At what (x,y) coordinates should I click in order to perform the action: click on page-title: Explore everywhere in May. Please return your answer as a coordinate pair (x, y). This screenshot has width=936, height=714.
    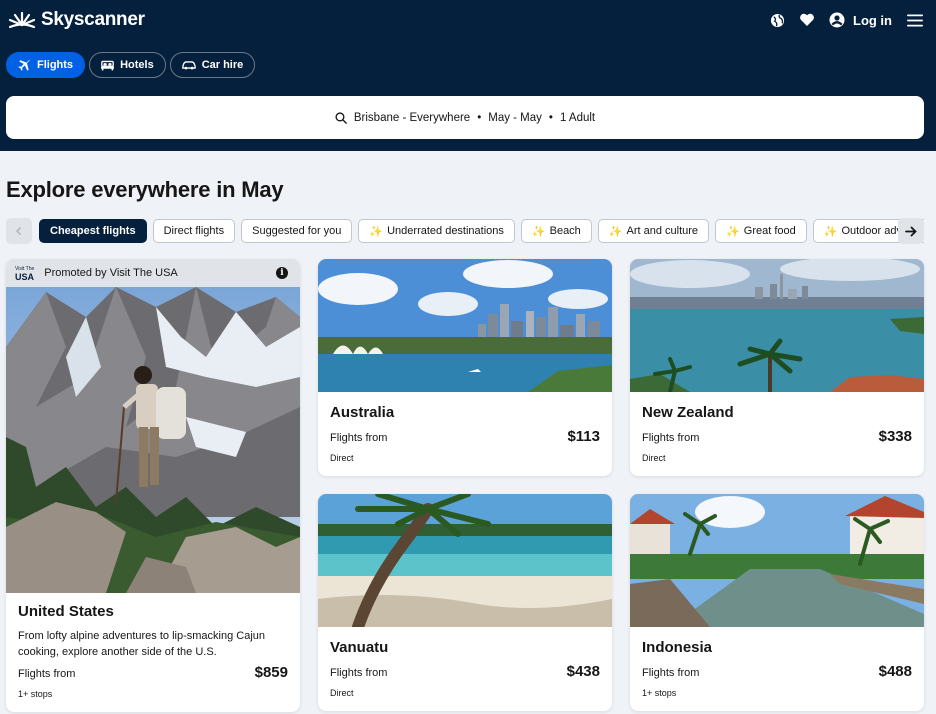
    Looking at the image, I should click on (145, 189).